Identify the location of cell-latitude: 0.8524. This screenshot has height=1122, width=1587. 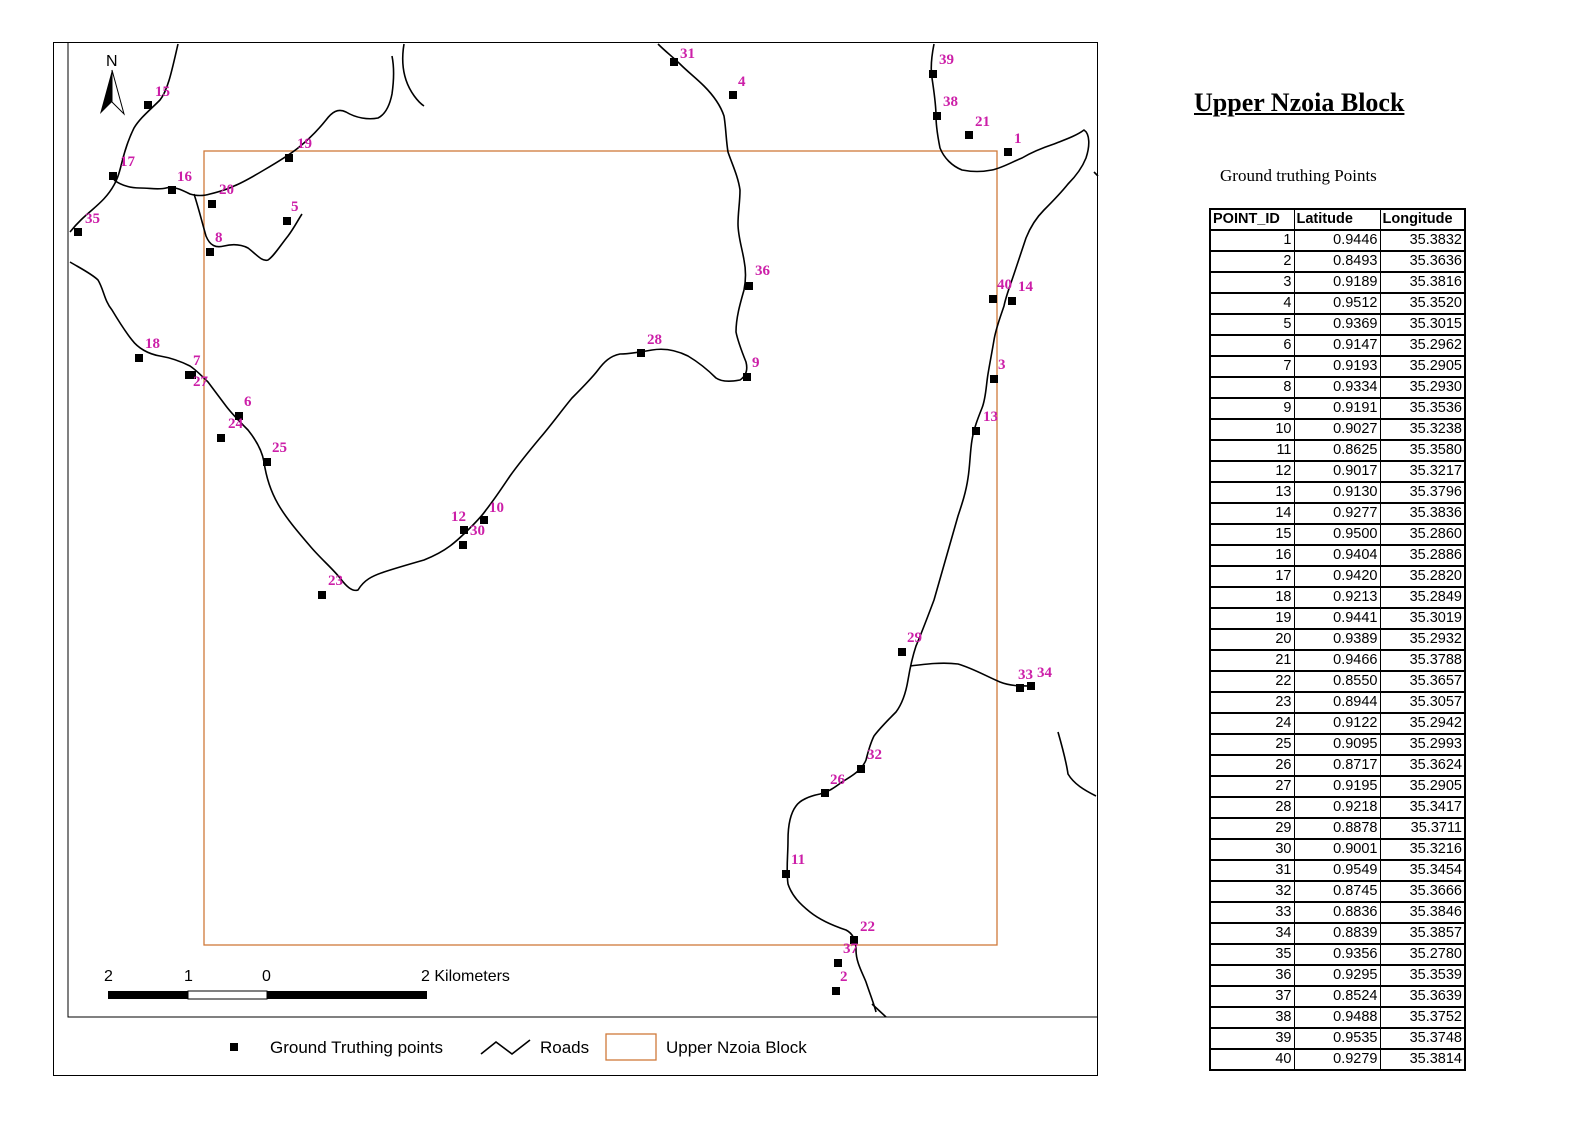
(1337, 996).